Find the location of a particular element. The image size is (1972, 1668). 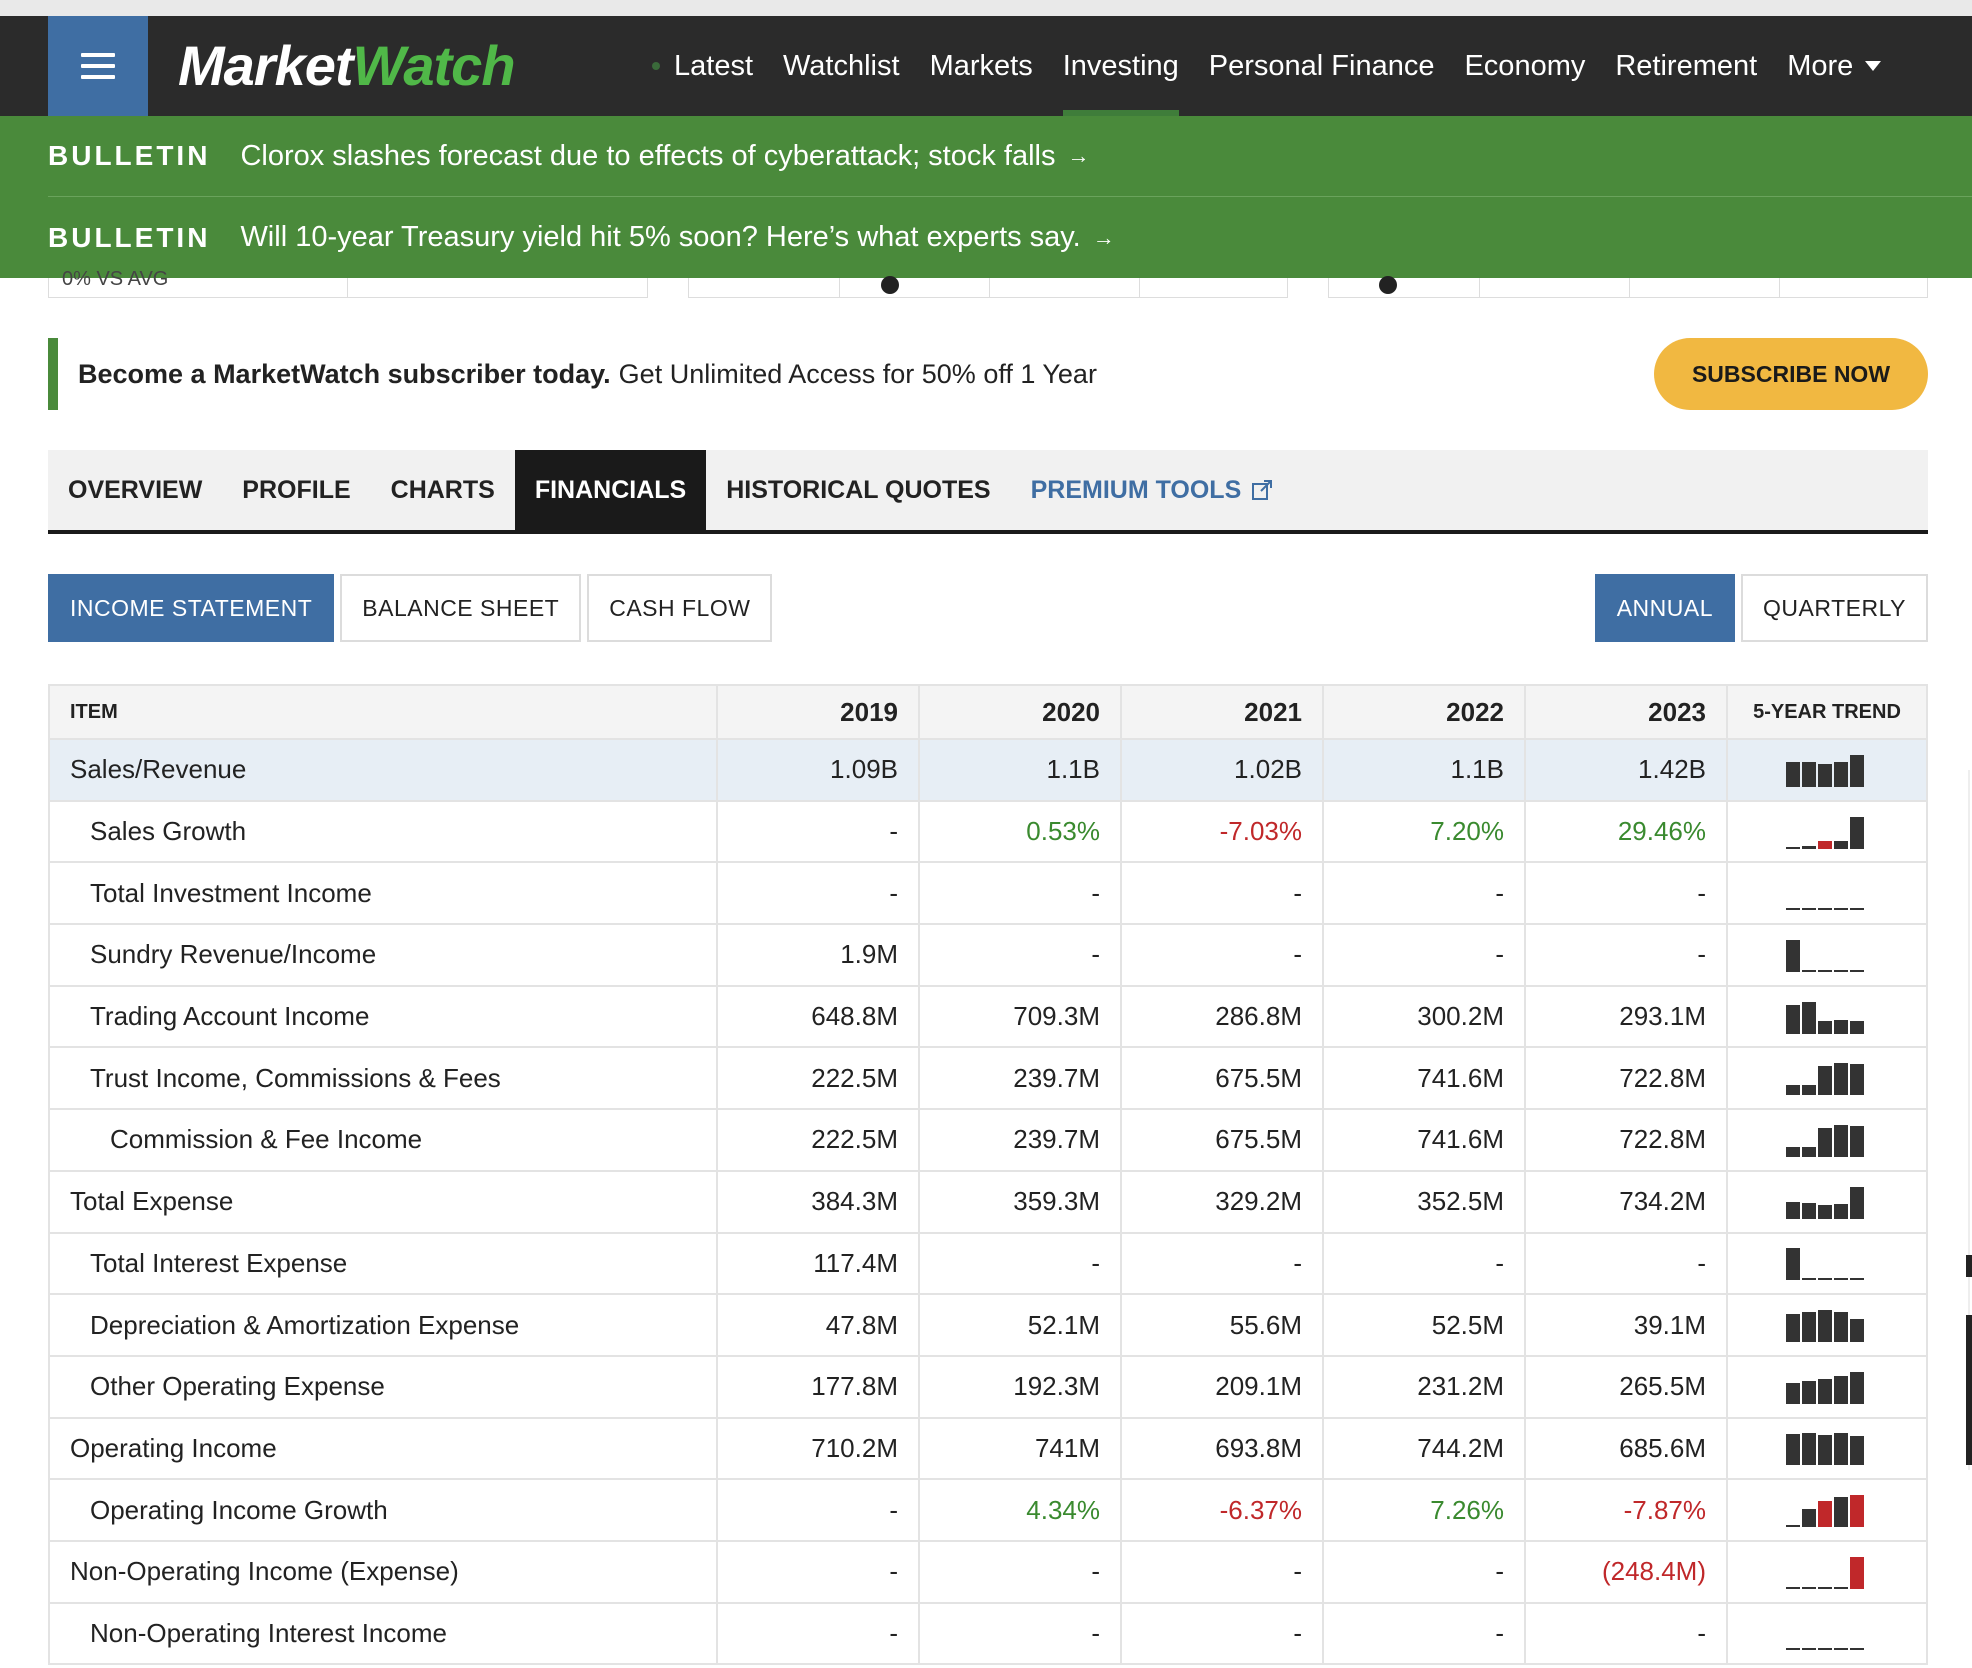

table-row: Total Interest Expense 117.4M - - - - is located at coordinates (988, 1264).